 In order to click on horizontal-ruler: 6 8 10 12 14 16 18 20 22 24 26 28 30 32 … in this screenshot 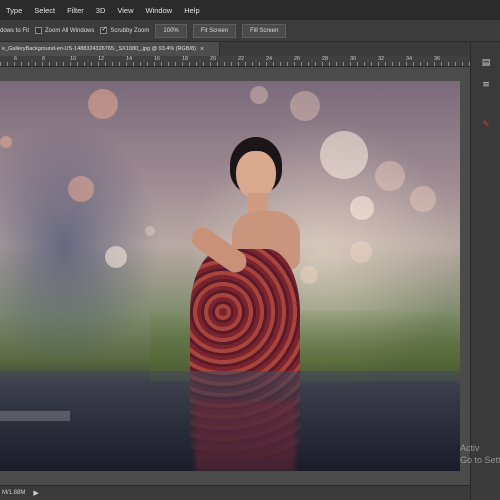, I will do `click(235, 61)`.